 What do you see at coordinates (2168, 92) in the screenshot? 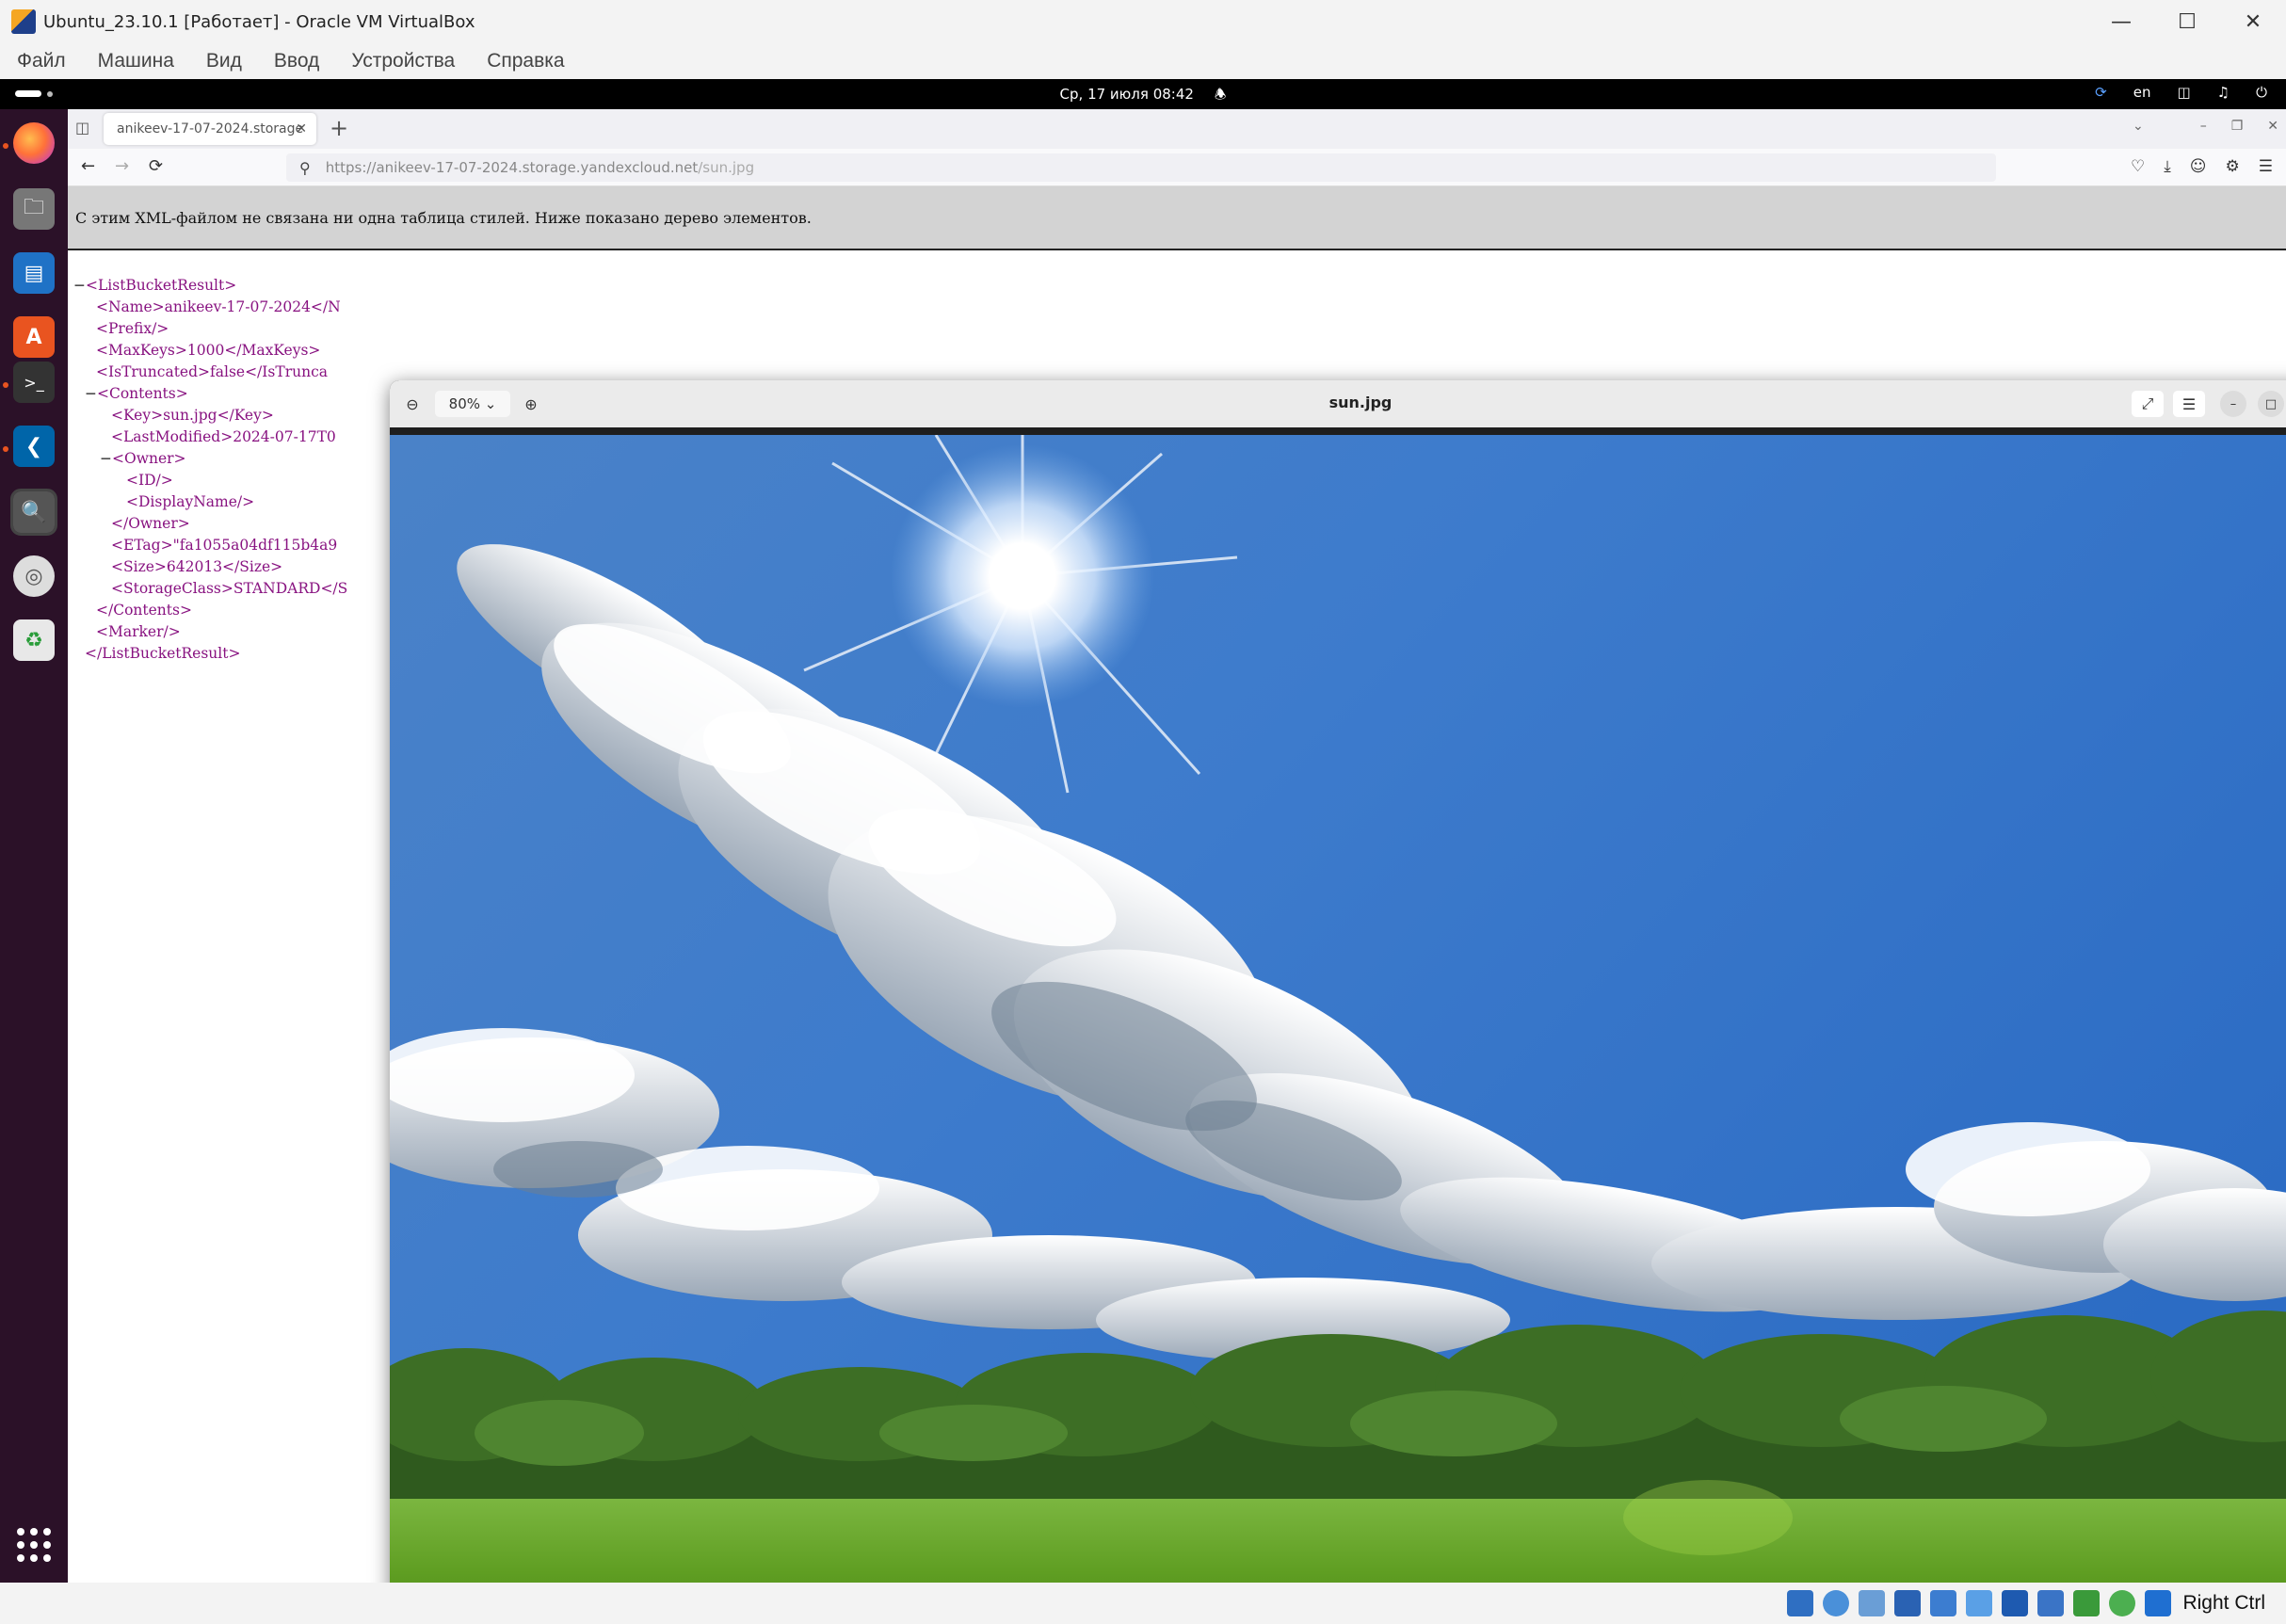
I see `system-tray: ⟳ en ◫ ♫ ⏻` at bounding box center [2168, 92].